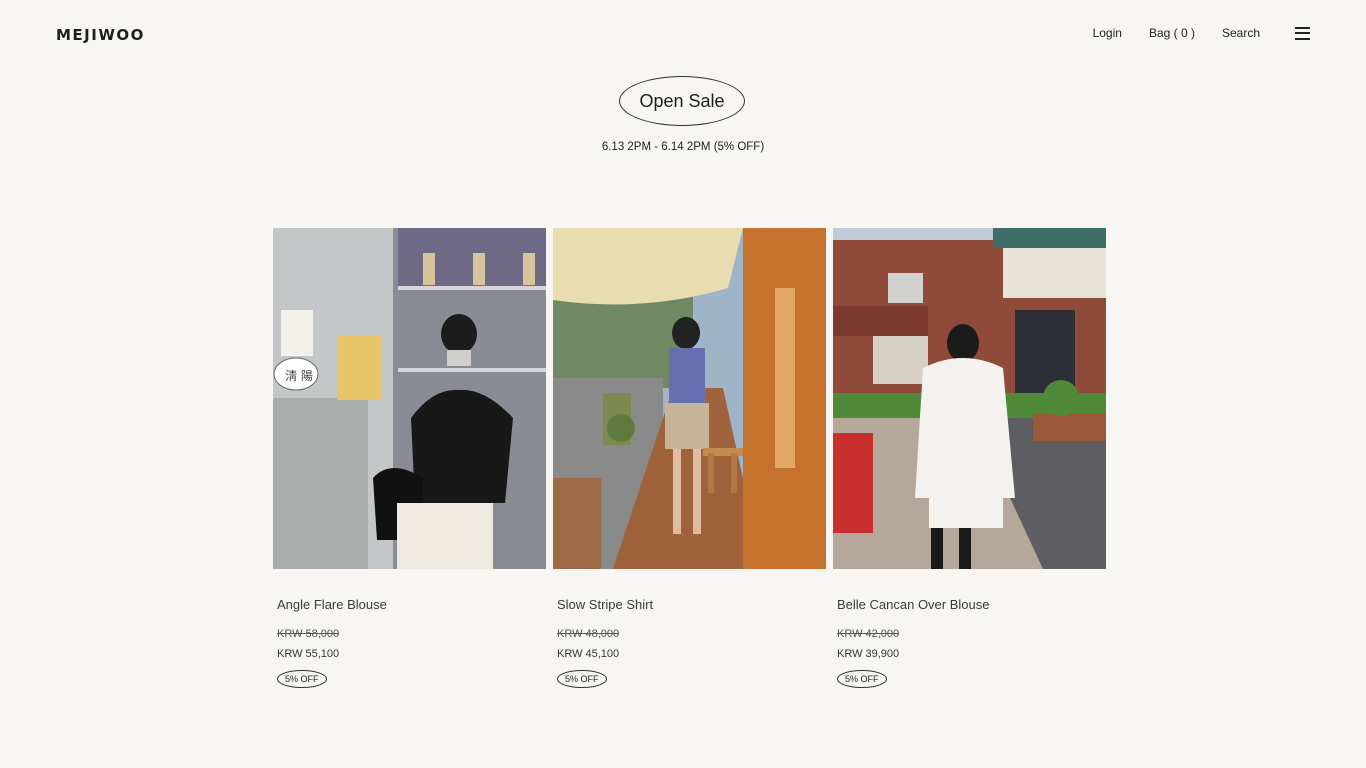 This screenshot has height=768, width=1366. What do you see at coordinates (588, 654) in the screenshot?
I see `sale-price: KRW 45,100` at bounding box center [588, 654].